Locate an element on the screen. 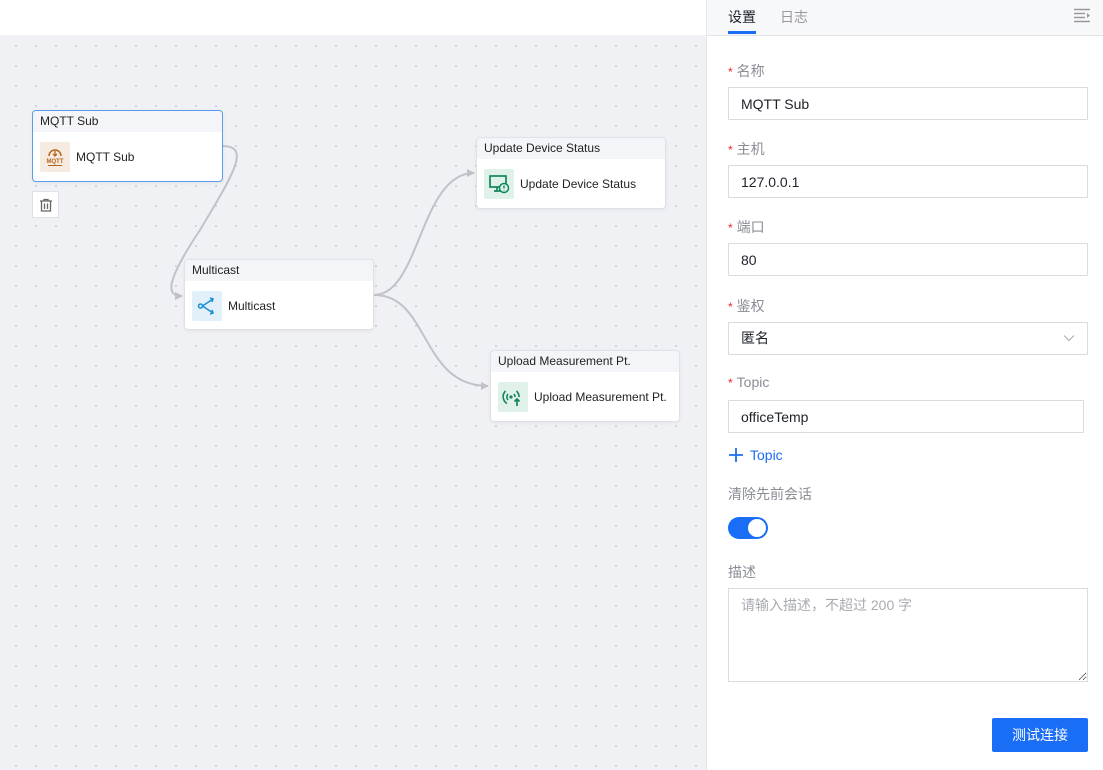  add-topic-button: Topic is located at coordinates (755, 455).